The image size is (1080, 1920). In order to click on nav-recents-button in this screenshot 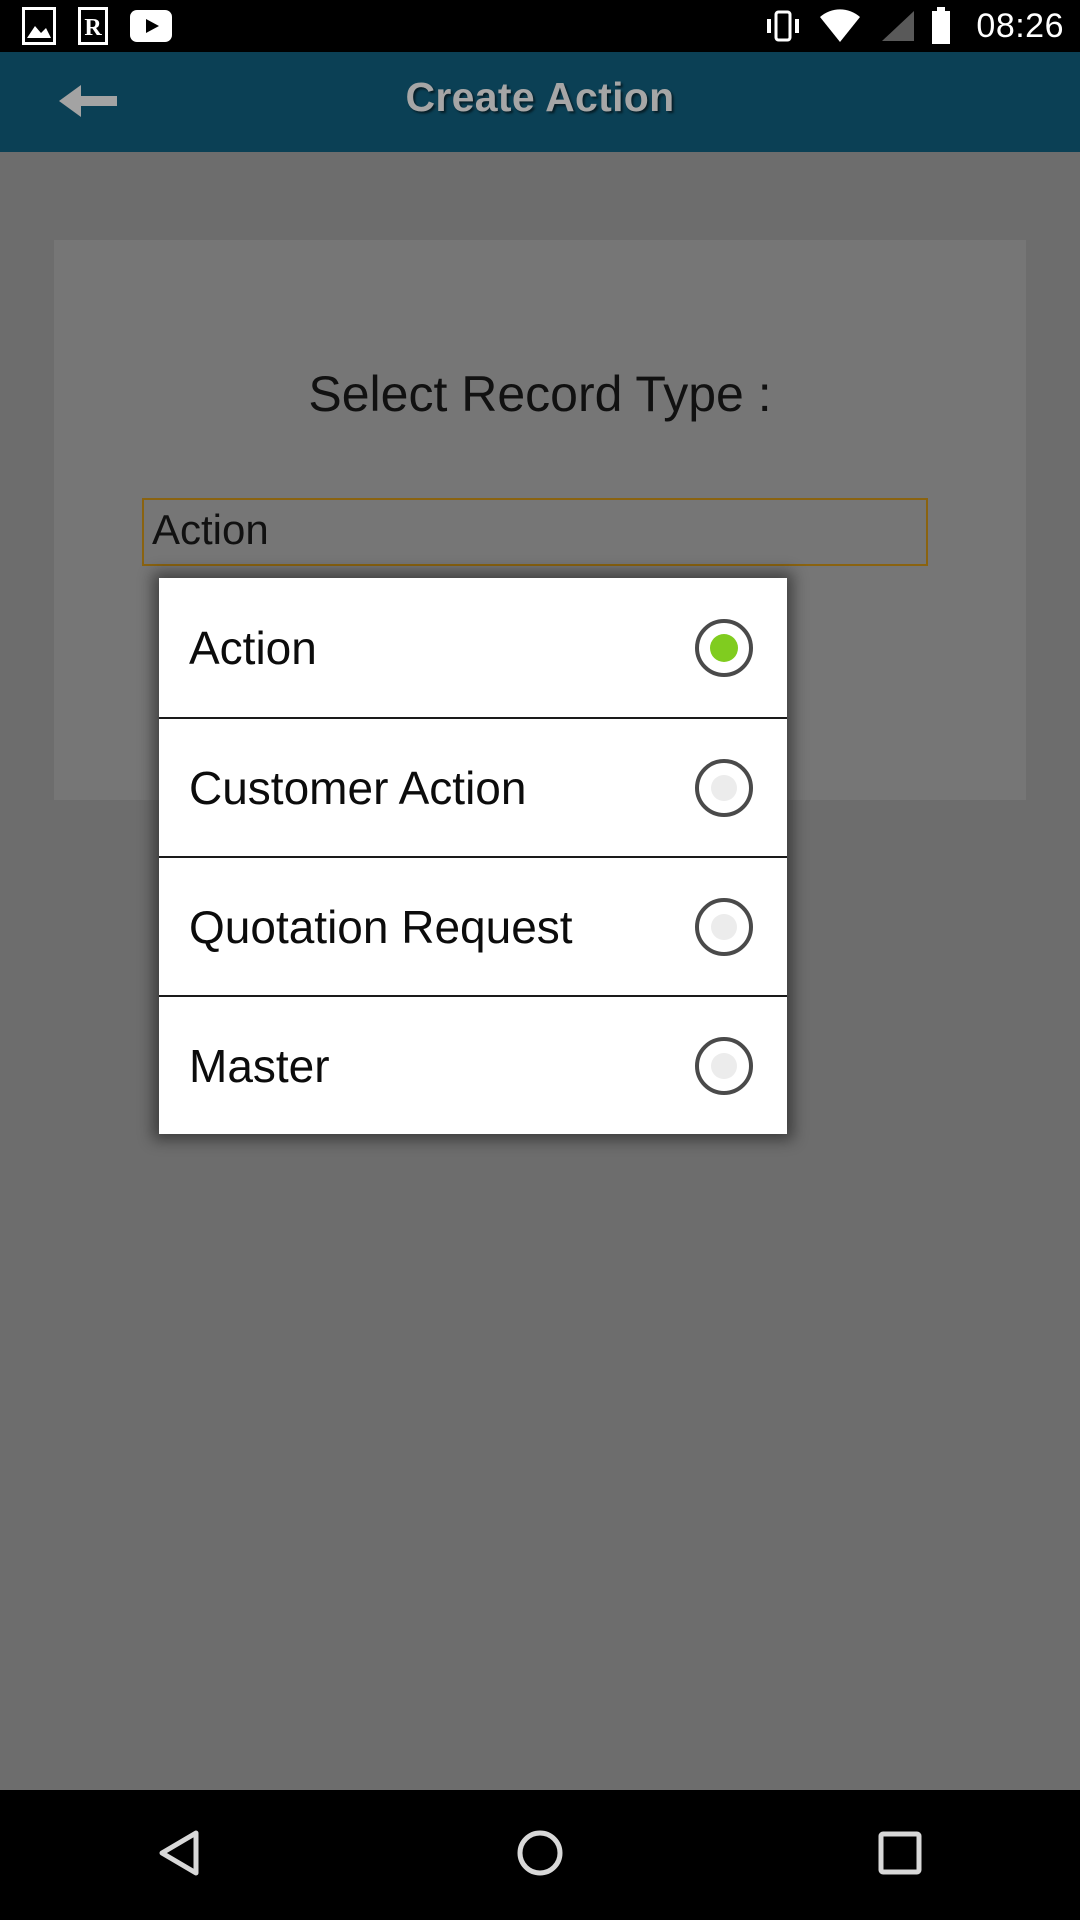, I will do `click(900, 1855)`.